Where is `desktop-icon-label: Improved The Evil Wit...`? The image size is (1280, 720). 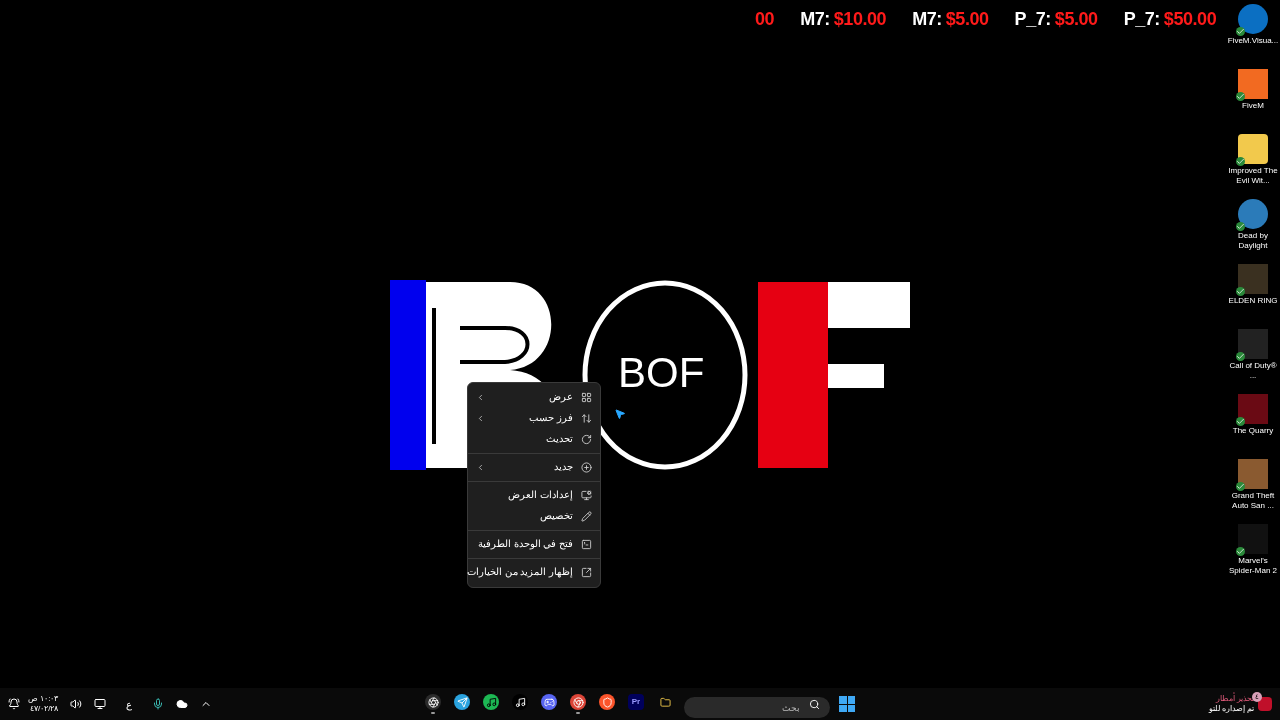
desktop-icon-label: Improved The Evil Wit... is located at coordinates (1253, 176).